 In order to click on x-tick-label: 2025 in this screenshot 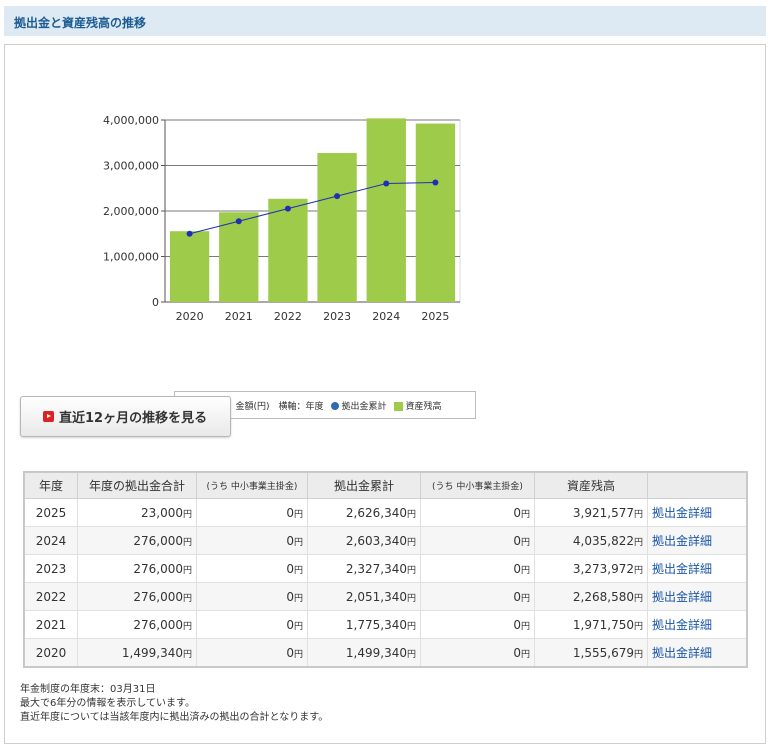, I will do `click(435, 316)`.